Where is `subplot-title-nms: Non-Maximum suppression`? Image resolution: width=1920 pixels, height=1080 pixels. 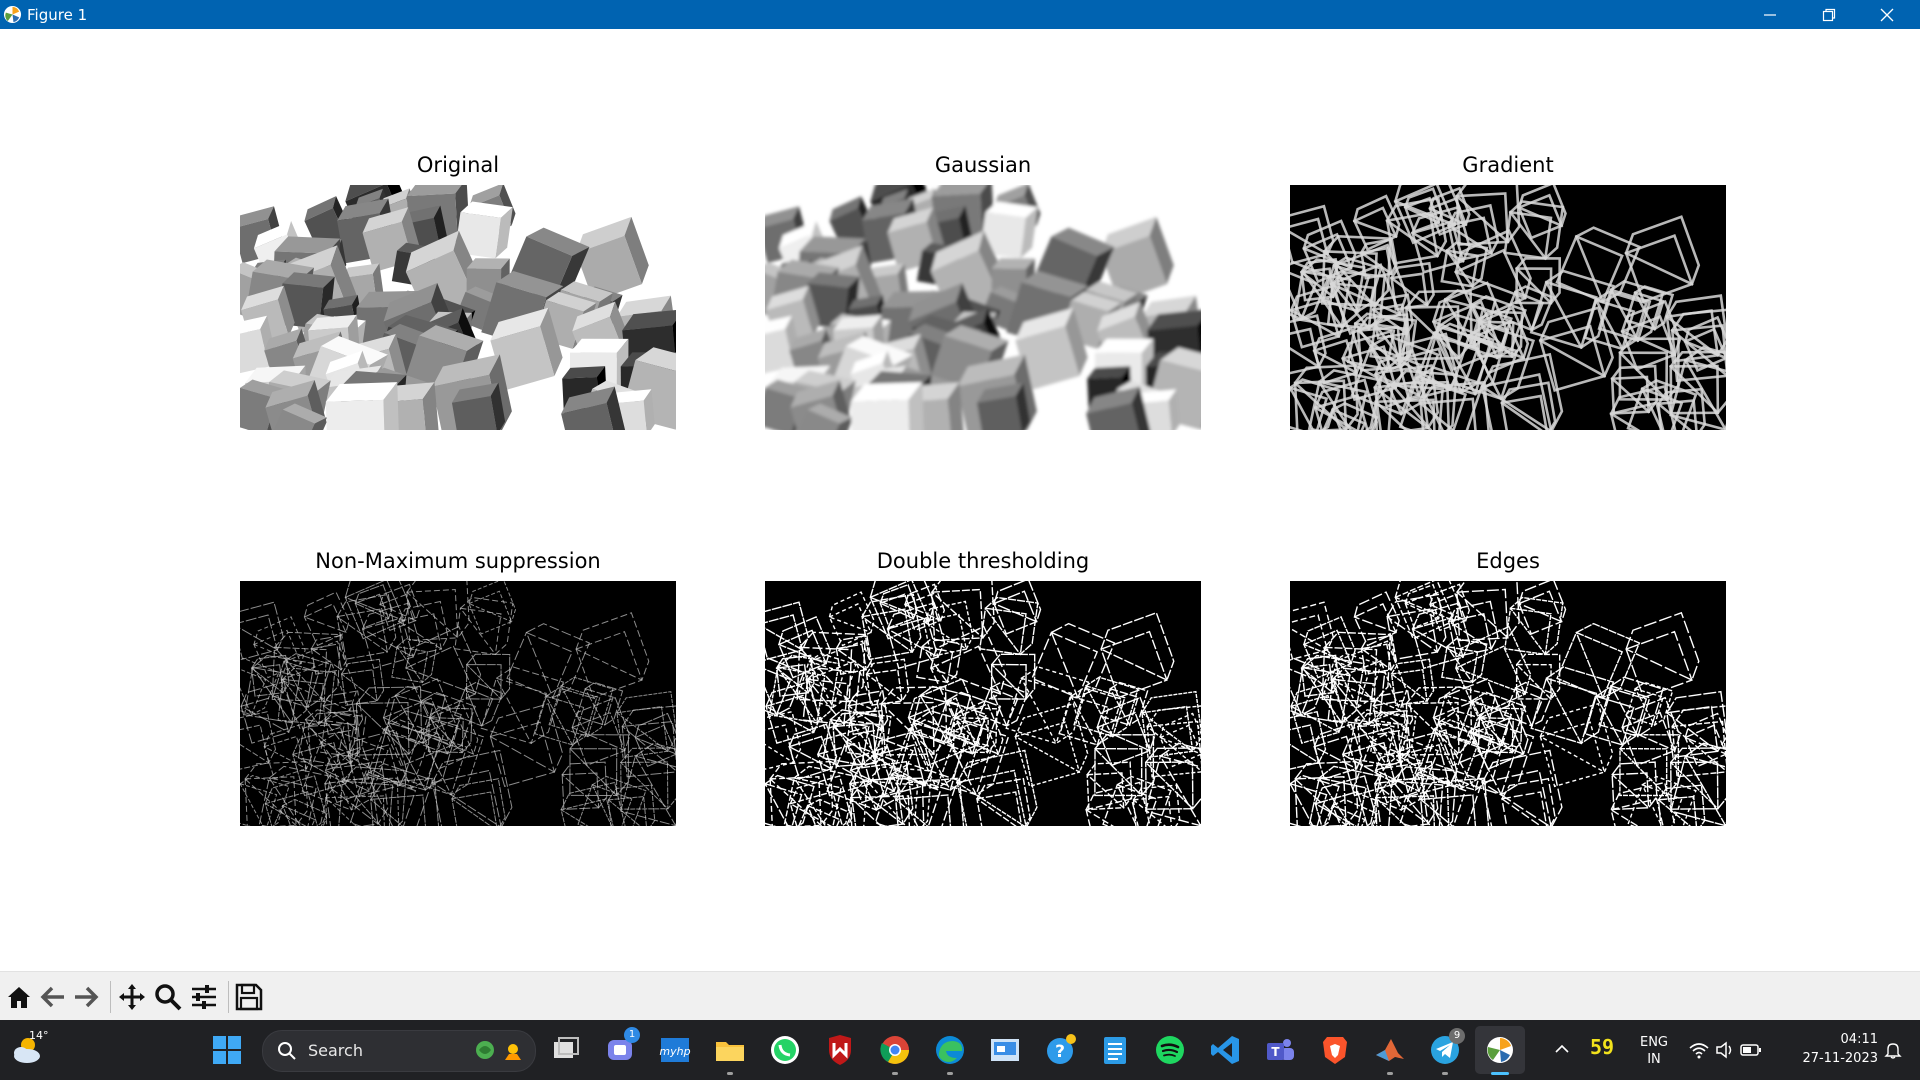 subplot-title-nms: Non-Maximum suppression is located at coordinates (458, 561).